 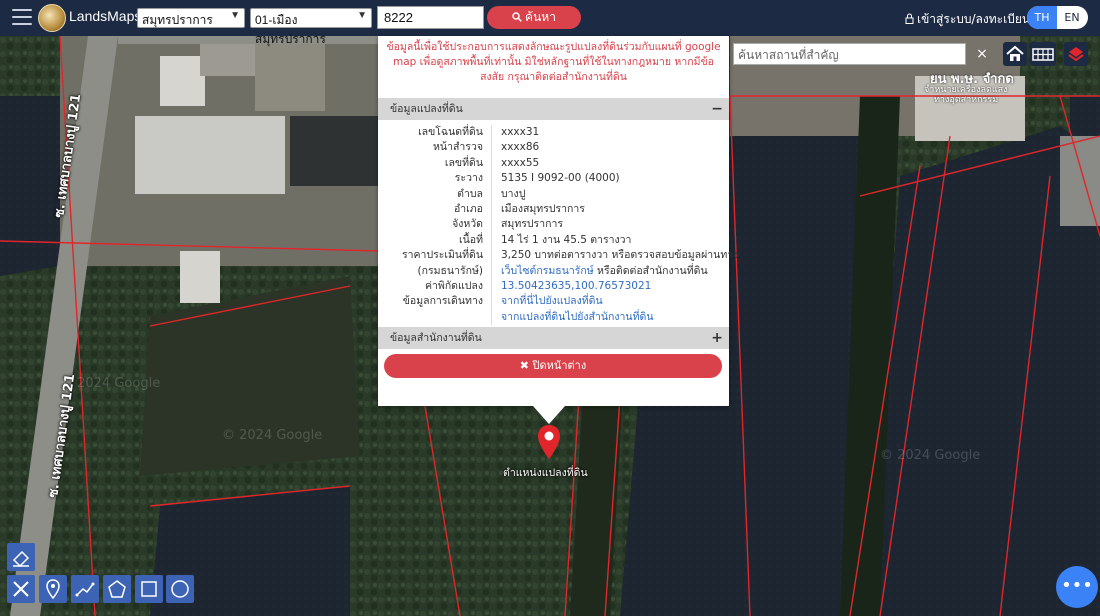 I want to click on home-button, so click(x=1015, y=54).